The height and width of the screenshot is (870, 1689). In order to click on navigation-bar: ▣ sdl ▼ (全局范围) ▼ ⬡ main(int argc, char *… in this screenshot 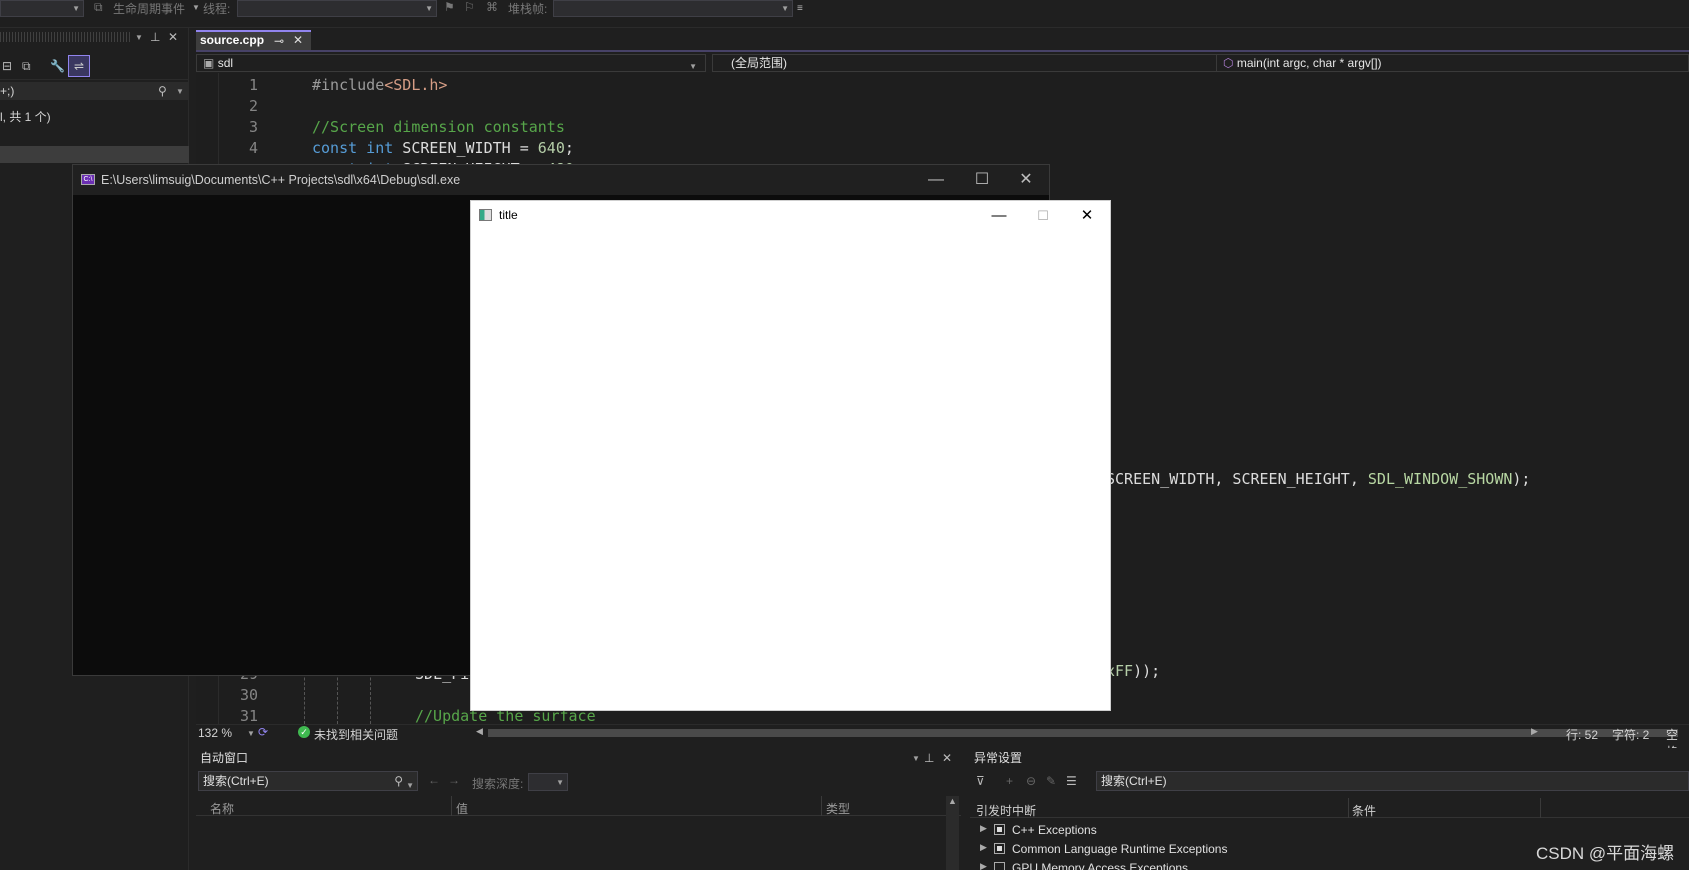, I will do `click(942, 62)`.